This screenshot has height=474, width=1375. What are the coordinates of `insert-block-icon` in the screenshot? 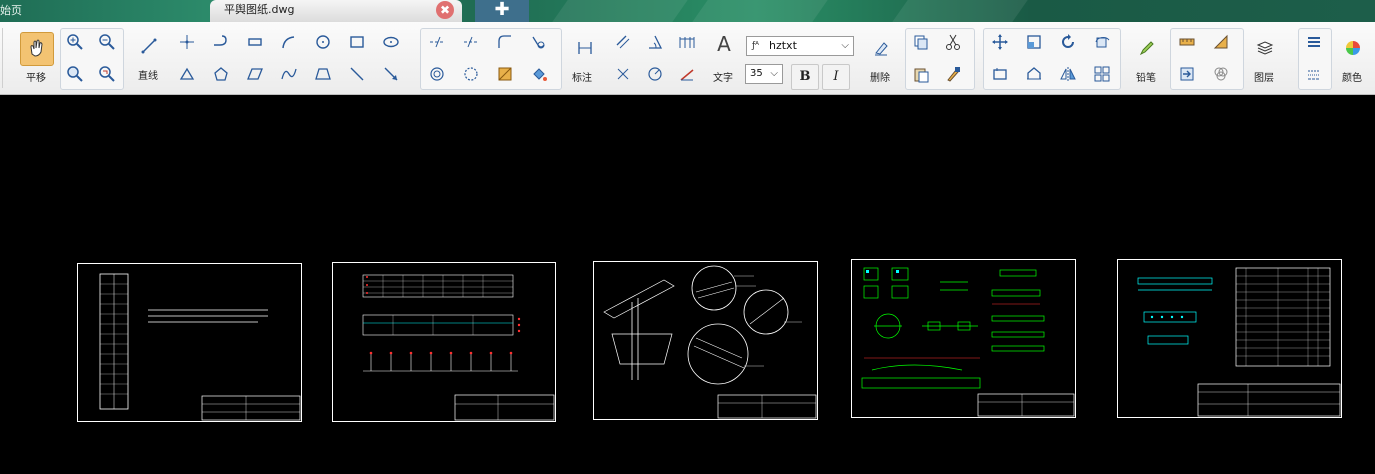 It's located at (1187, 74).